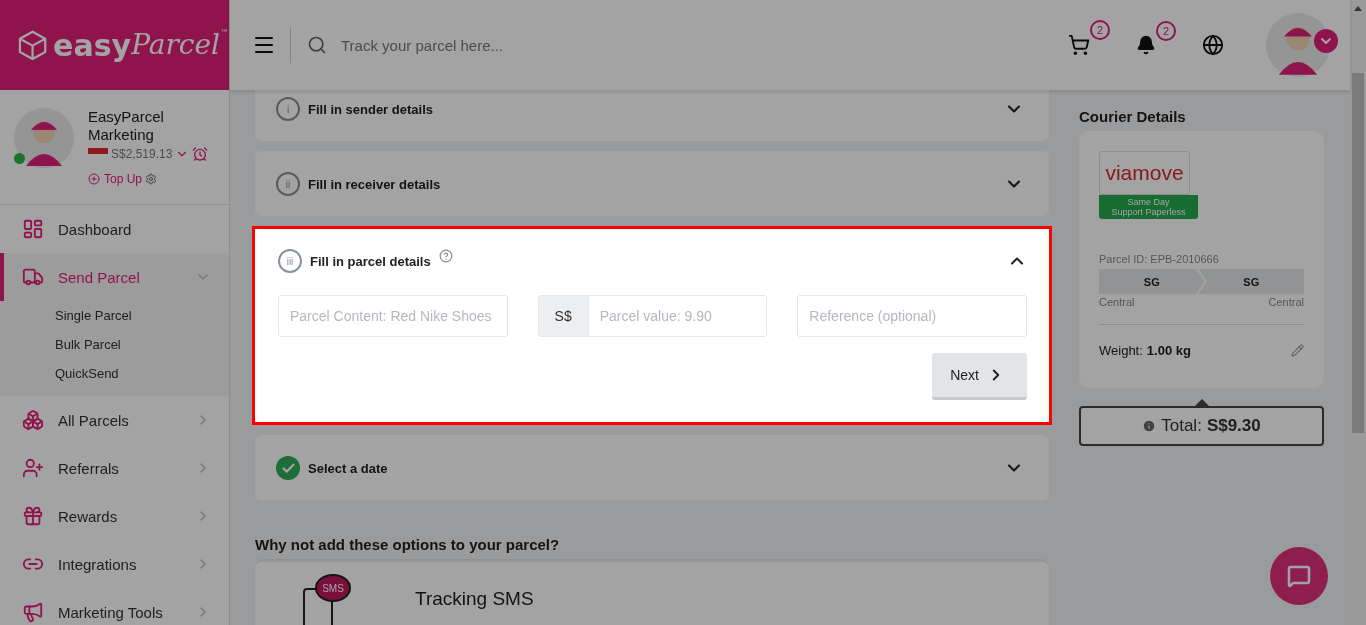 This screenshot has height=625, width=1366. Describe the element at coordinates (474, 599) in the screenshot. I see `option-title: Tracking SMS` at that location.